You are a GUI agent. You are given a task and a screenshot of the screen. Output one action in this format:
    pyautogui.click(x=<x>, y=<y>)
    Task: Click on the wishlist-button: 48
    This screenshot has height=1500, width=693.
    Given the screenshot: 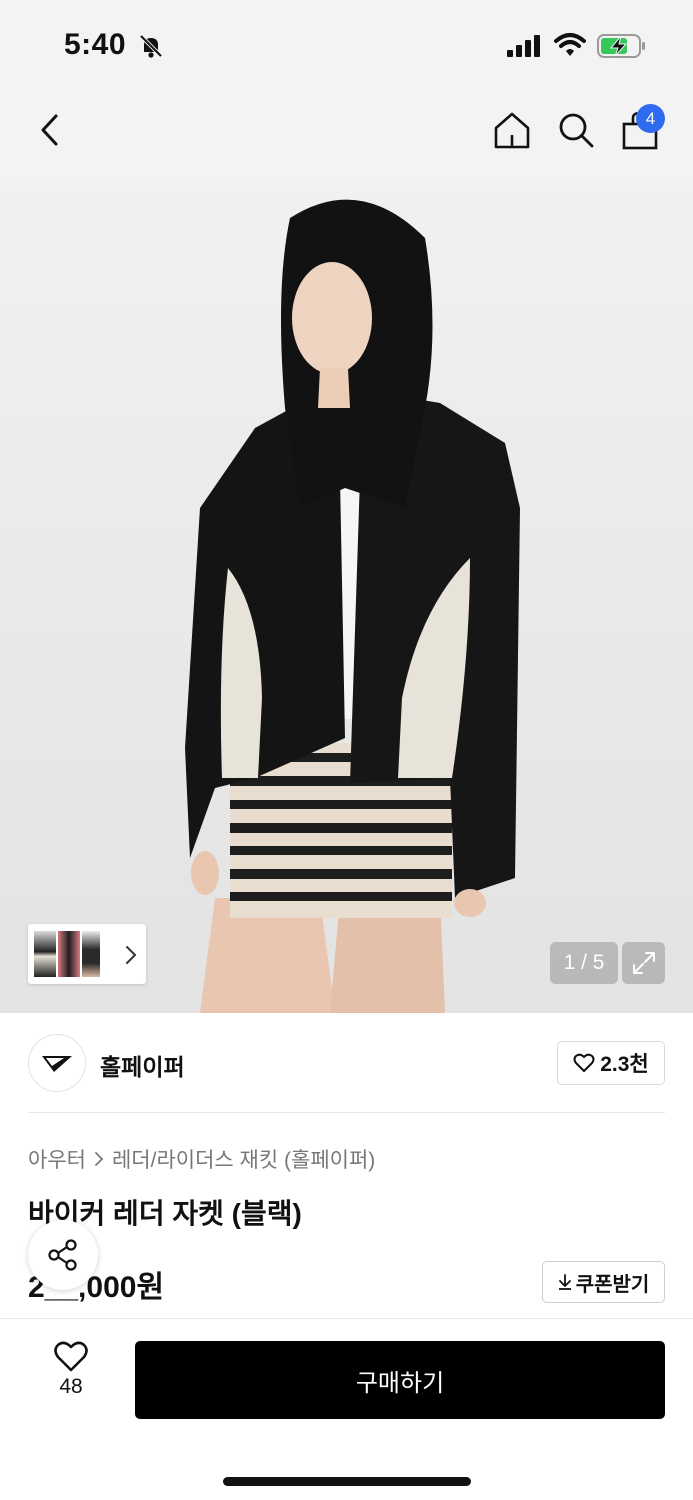 What is the action you would take?
    pyautogui.click(x=71, y=1376)
    